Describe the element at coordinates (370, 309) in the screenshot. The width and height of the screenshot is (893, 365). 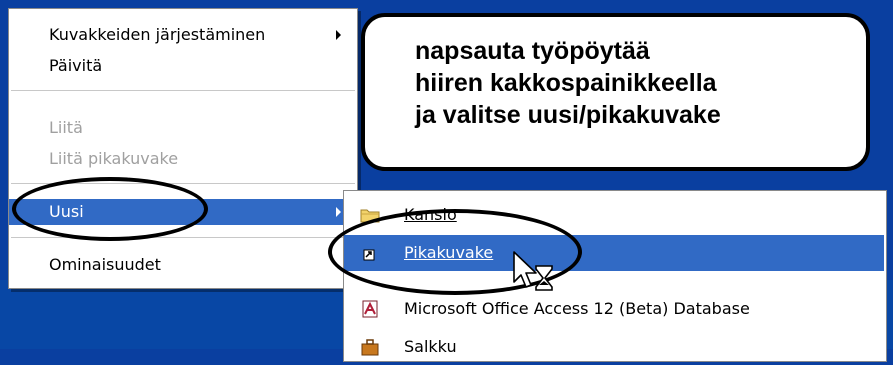
I see `access-database-icon` at that location.